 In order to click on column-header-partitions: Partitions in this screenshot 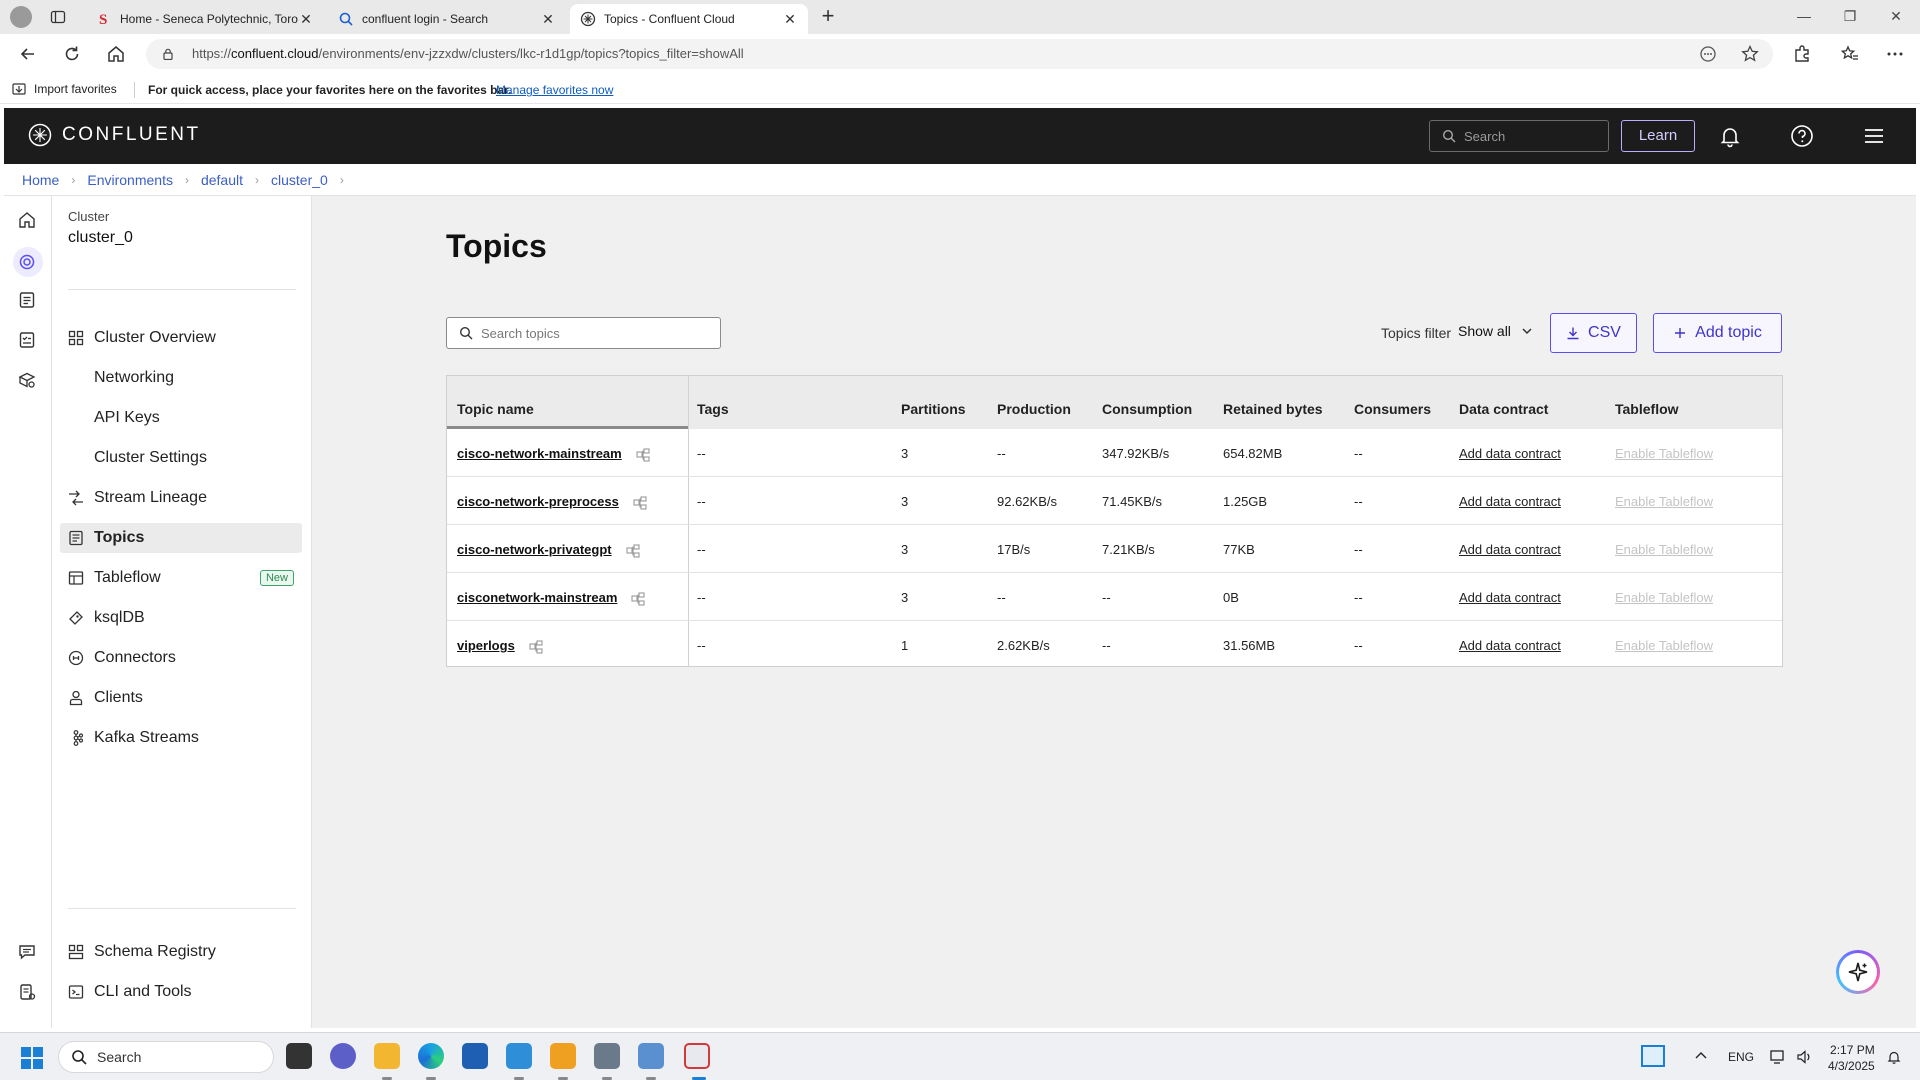, I will do `click(933, 409)`.